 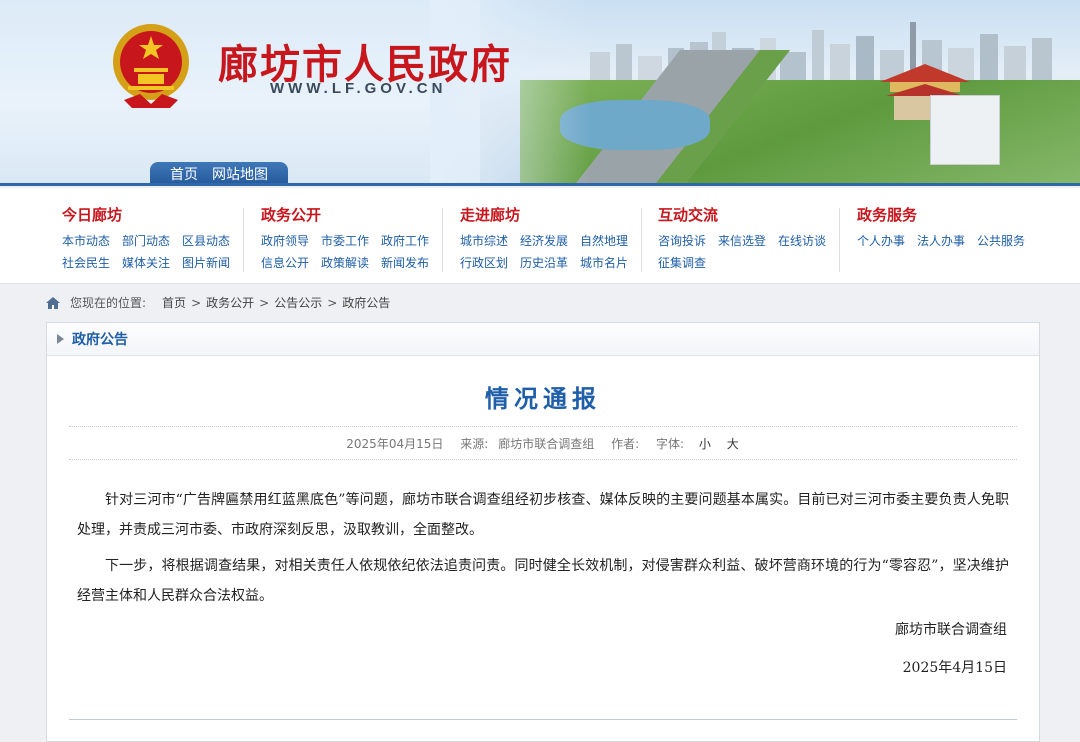 I want to click on font-large-button: 大, so click(x=733, y=444).